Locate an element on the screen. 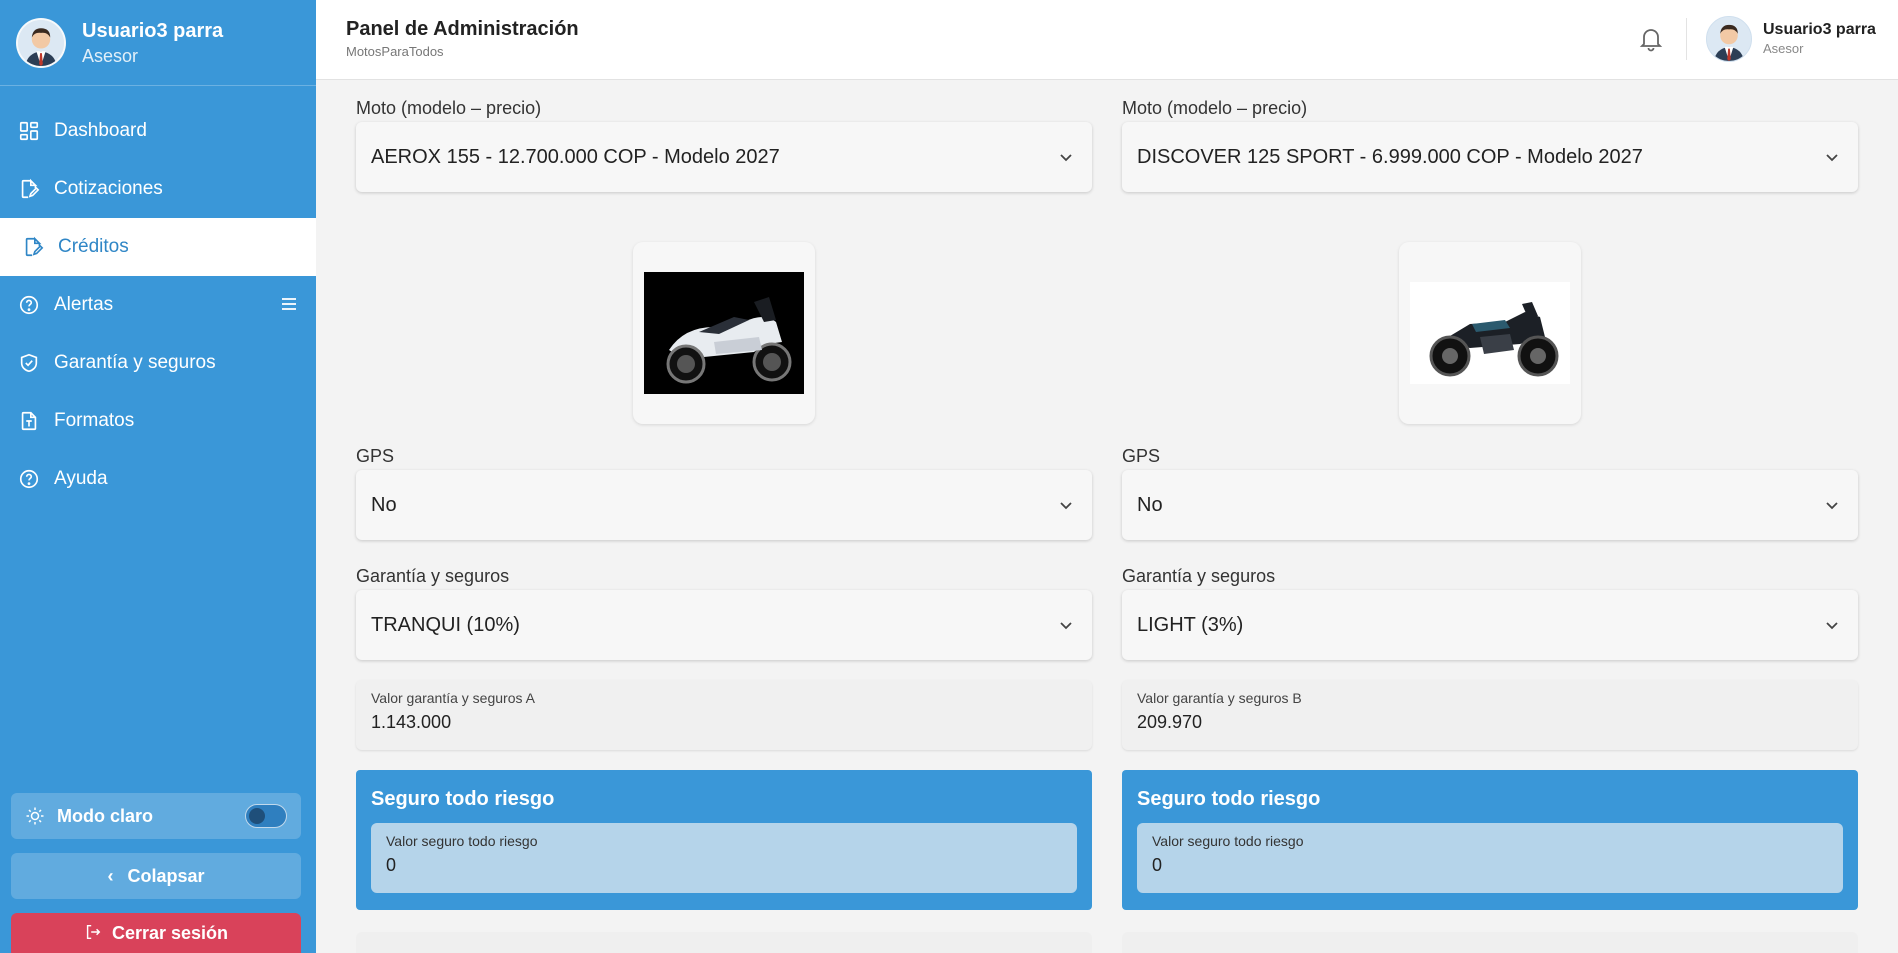 This screenshot has height=953, width=1898. sidebar-nav: Dashboard Cotizaciones Créditos Alertas is located at coordinates (158, 305).